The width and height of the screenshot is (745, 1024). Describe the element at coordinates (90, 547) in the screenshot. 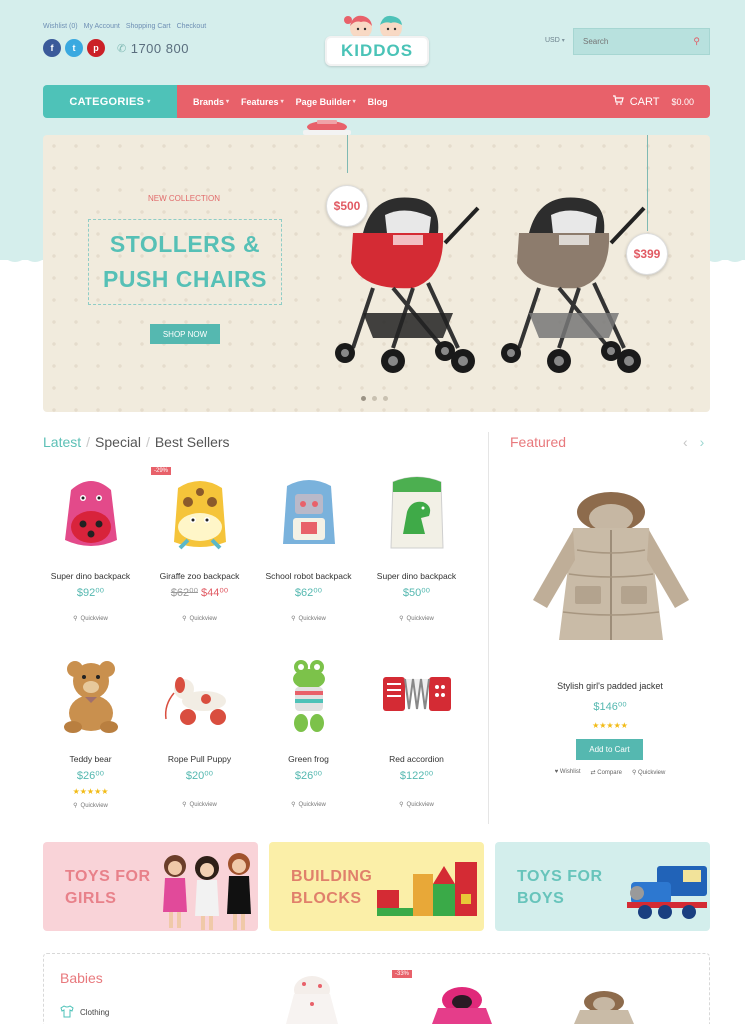

I see `product-card: Super dino backpack $92⁰⁰ ⚲ Quickview` at that location.